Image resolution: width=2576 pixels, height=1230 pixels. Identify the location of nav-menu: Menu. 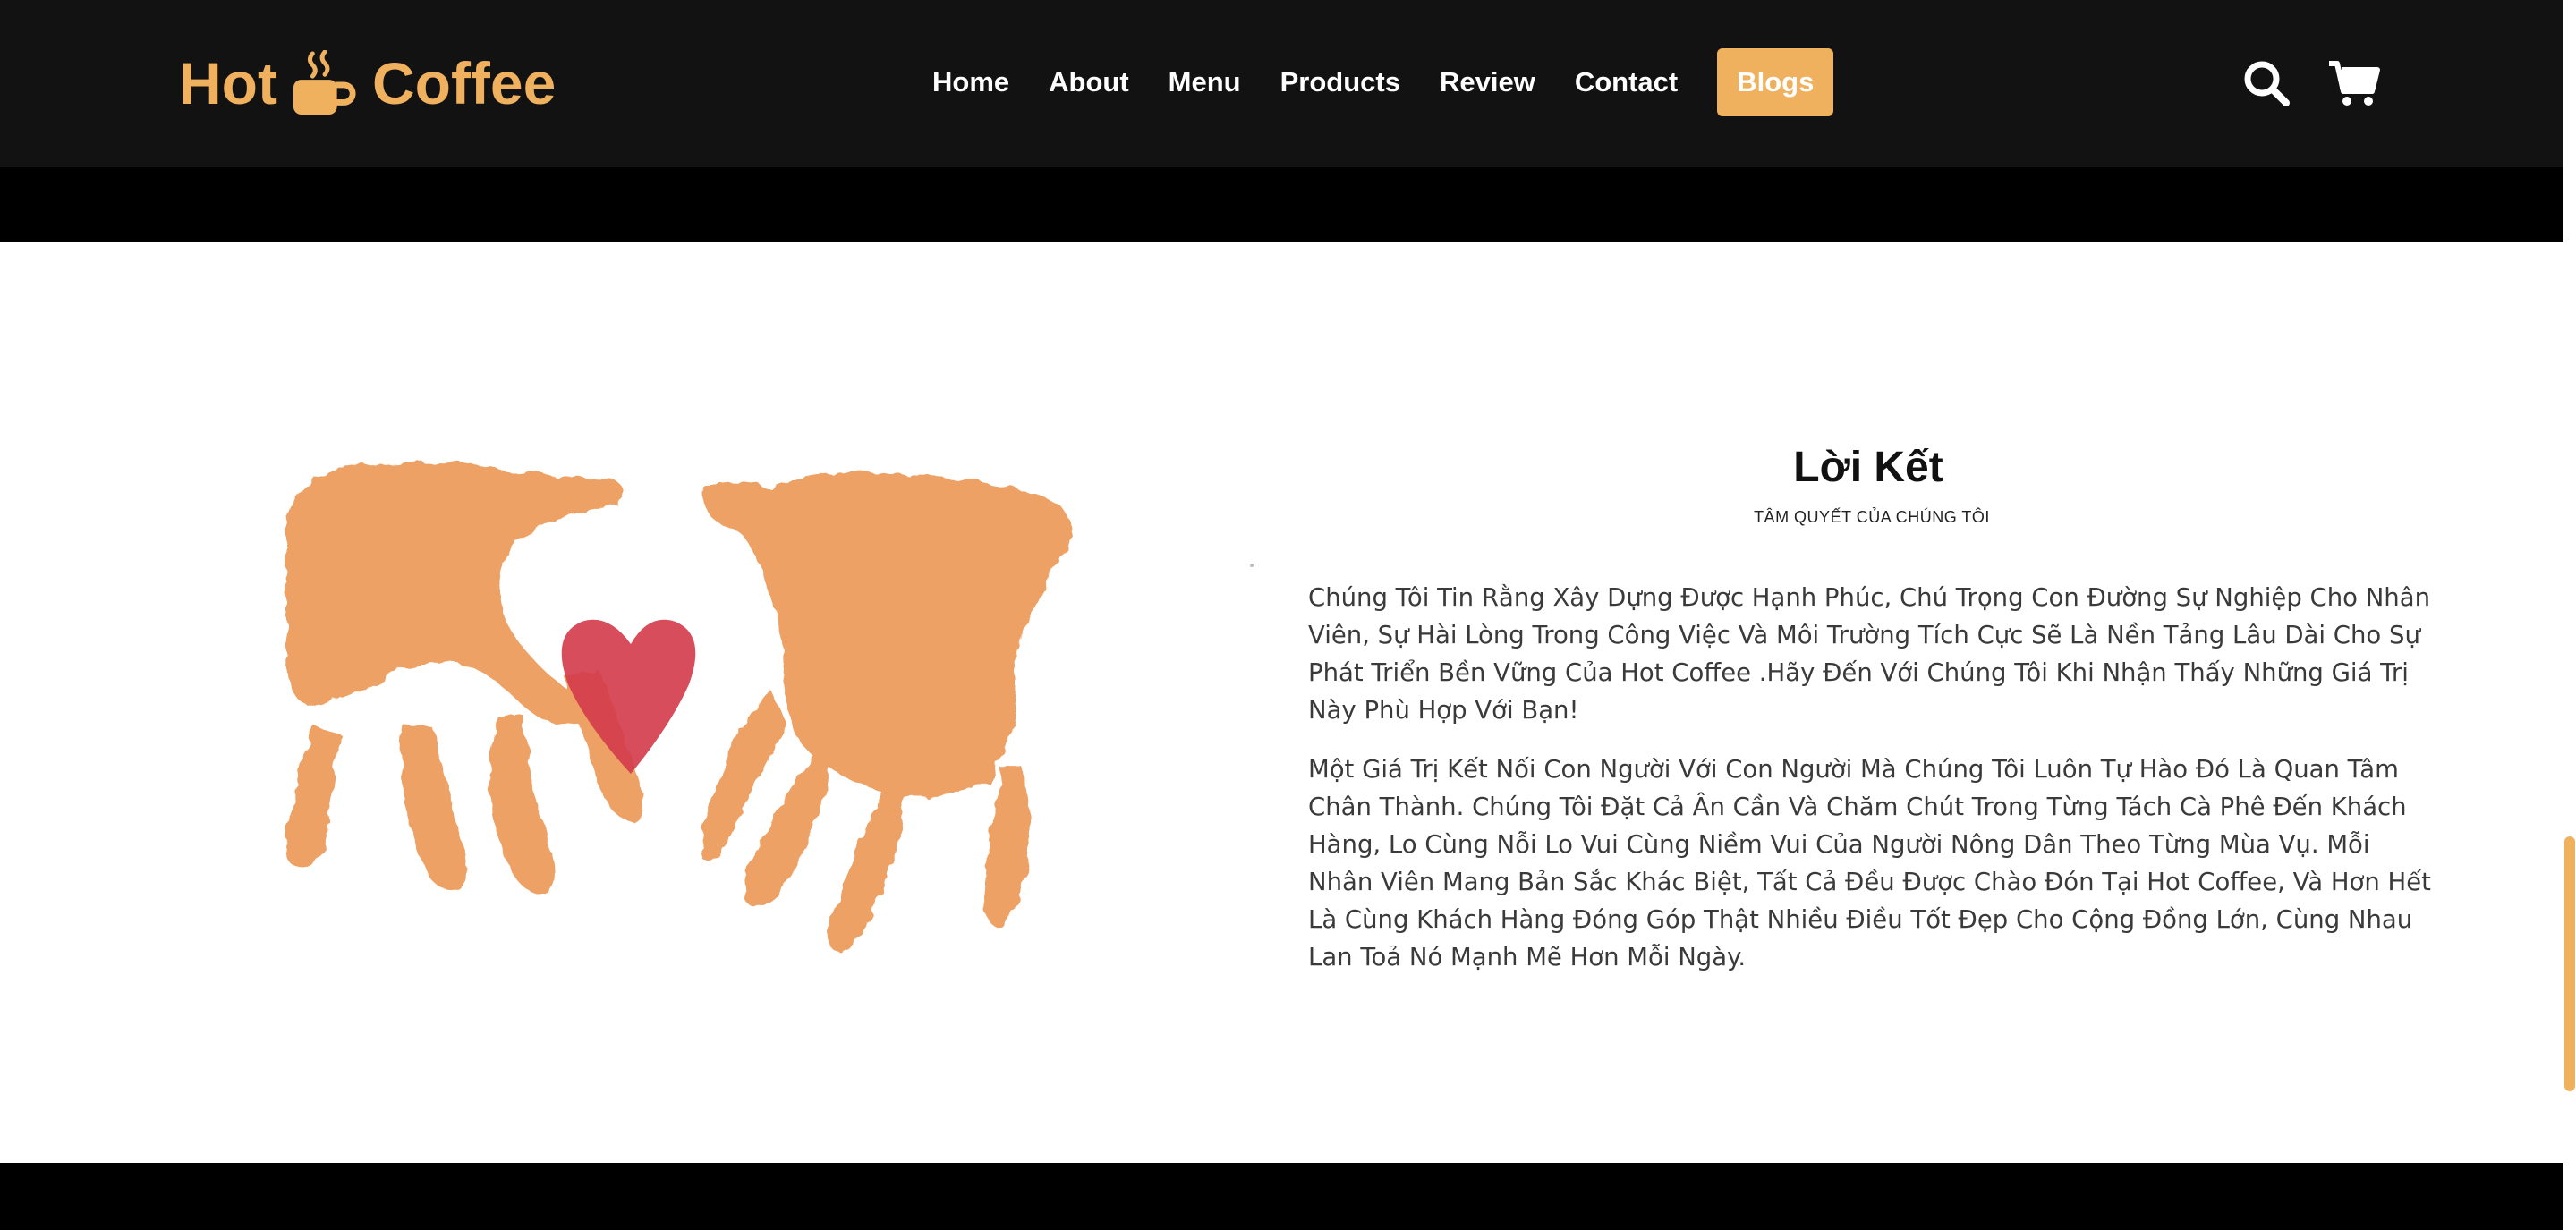
(1205, 82).